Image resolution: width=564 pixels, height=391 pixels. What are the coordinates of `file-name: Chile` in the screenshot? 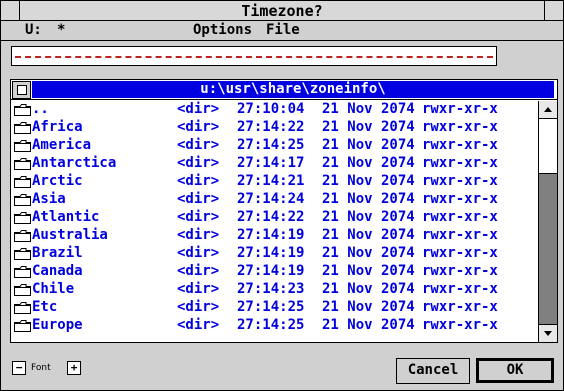 It's located at (53, 289).